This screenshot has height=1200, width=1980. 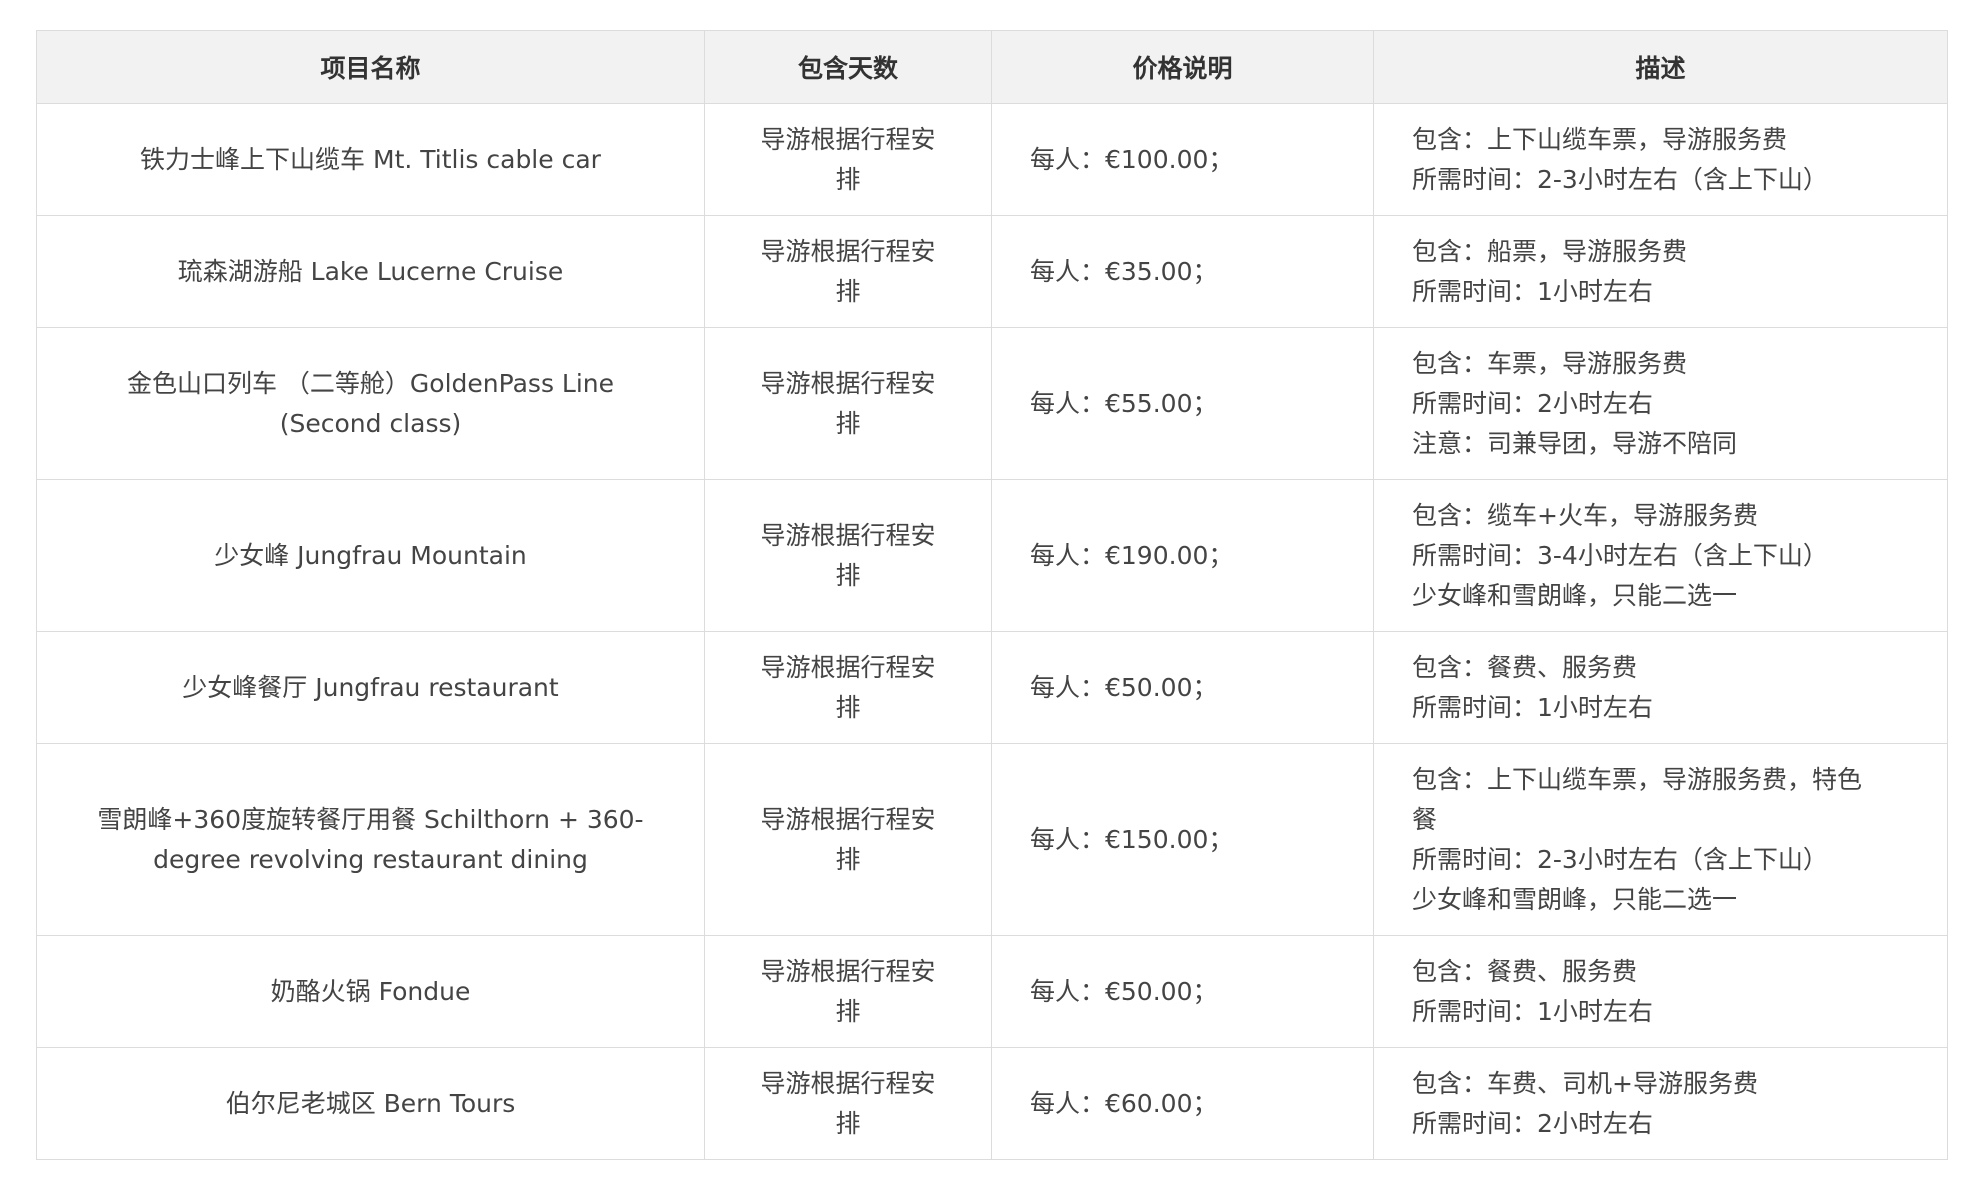 What do you see at coordinates (370, 819) in the screenshot?
I see `item-name-line: 雪朗峰+360度旋转餐厅用餐 Schilthorn + 360-` at bounding box center [370, 819].